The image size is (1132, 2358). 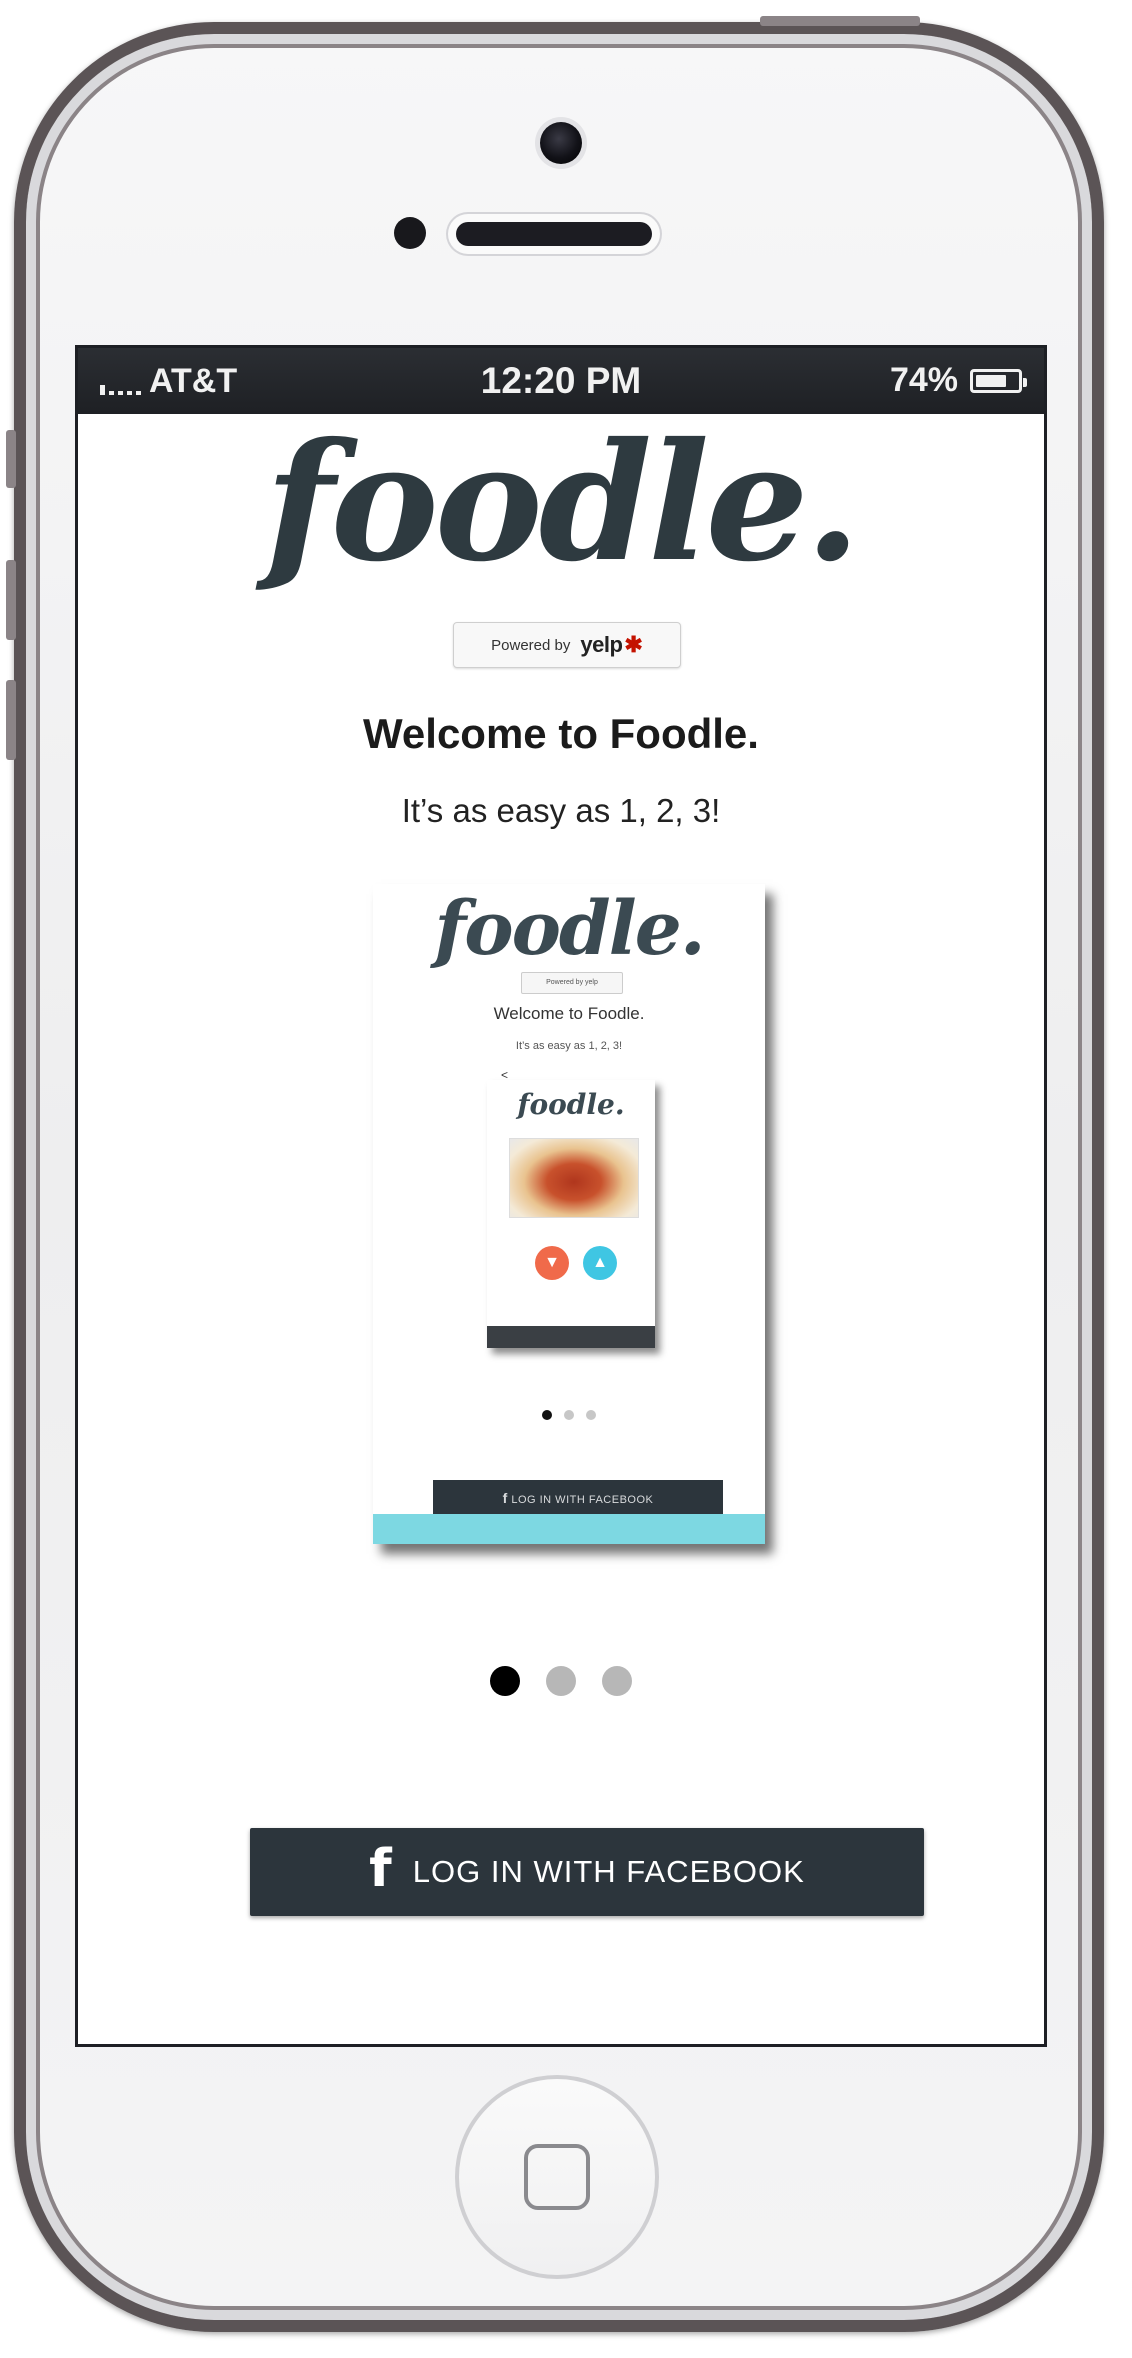 I want to click on battery-icon, so click(x=998, y=380).